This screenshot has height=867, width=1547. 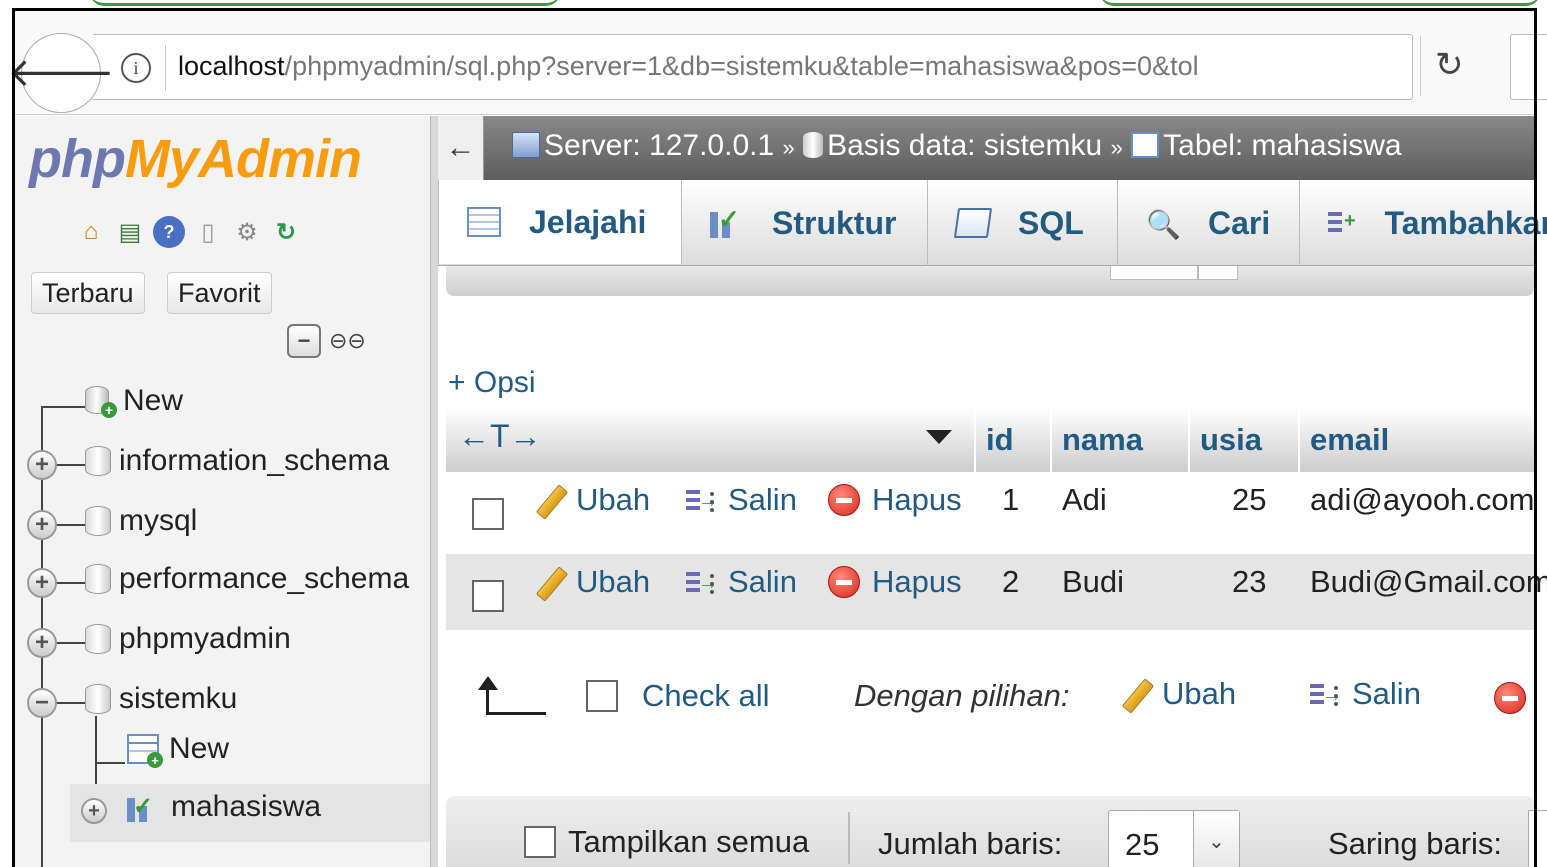 I want to click on search-icon: 🔍, so click(x=1163, y=224).